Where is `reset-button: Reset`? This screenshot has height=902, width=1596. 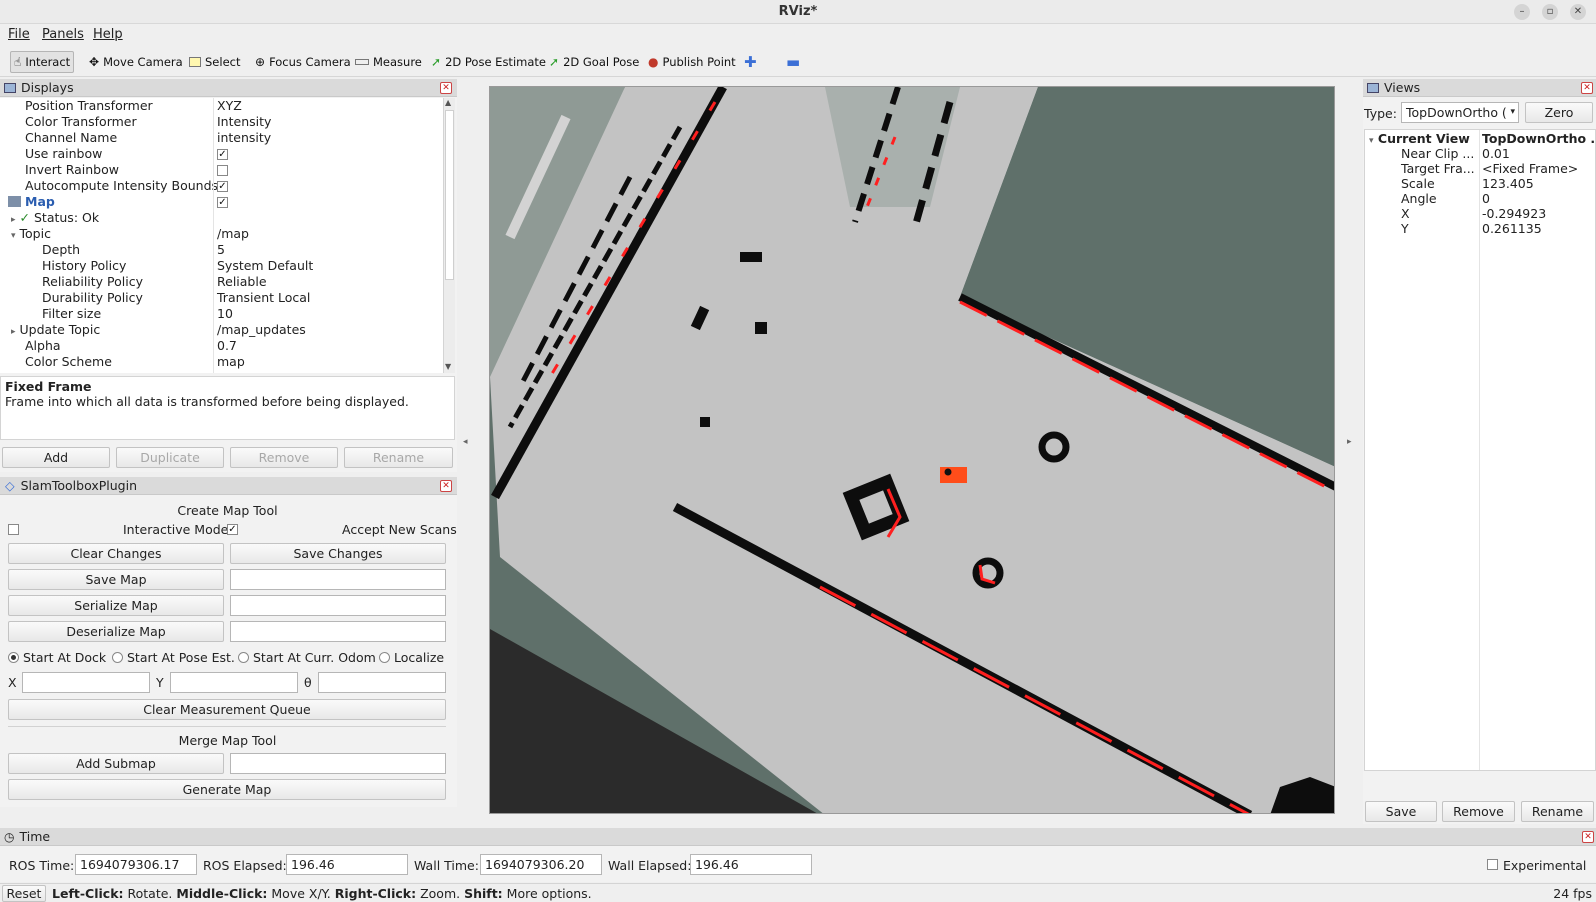
reset-button: Reset is located at coordinates (24, 893).